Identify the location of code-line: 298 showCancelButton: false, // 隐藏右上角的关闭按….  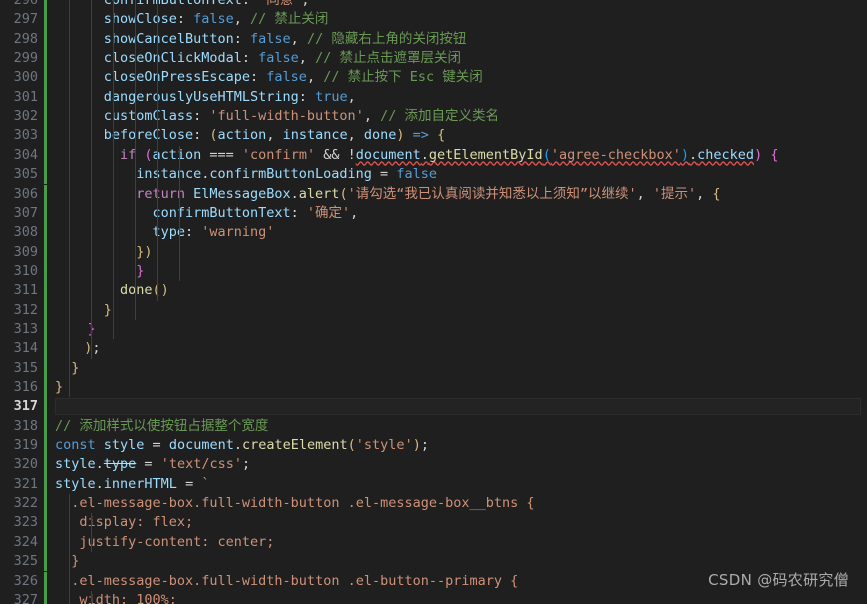
(433, 39).